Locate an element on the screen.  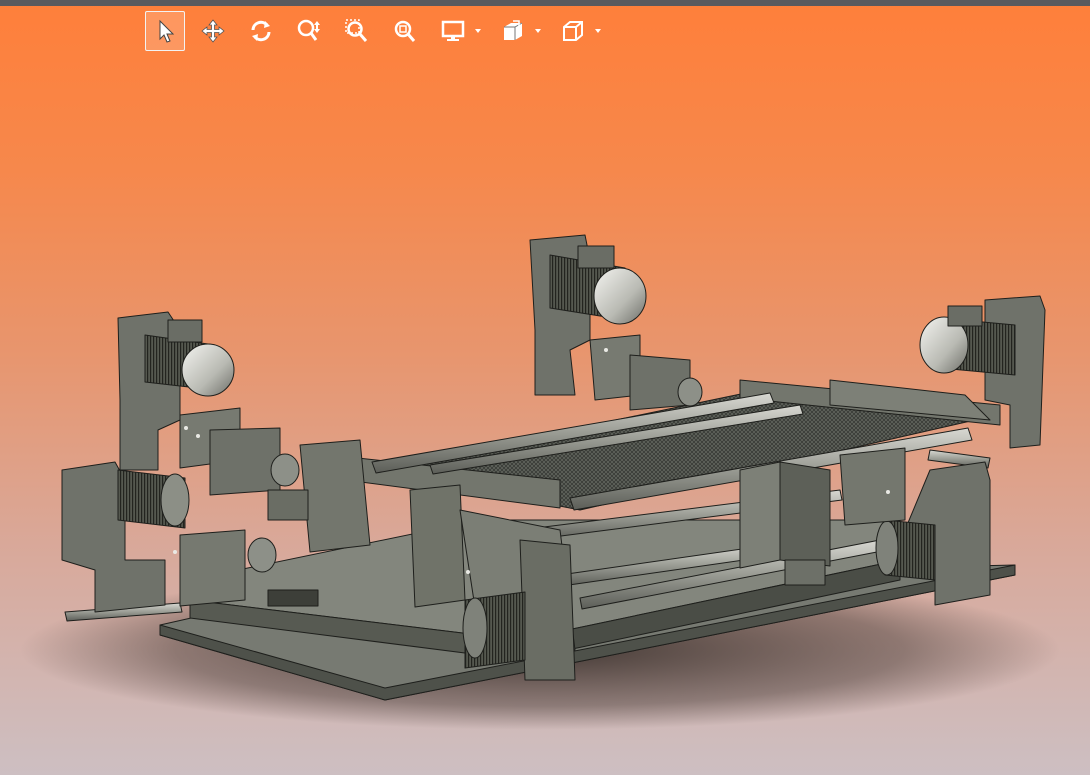
frame-slot is located at coordinates (293, 598).